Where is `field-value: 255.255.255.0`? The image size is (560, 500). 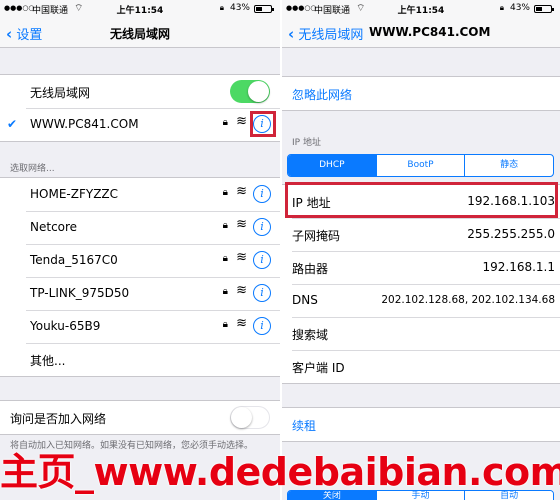 field-value: 255.255.255.0 is located at coordinates (511, 234).